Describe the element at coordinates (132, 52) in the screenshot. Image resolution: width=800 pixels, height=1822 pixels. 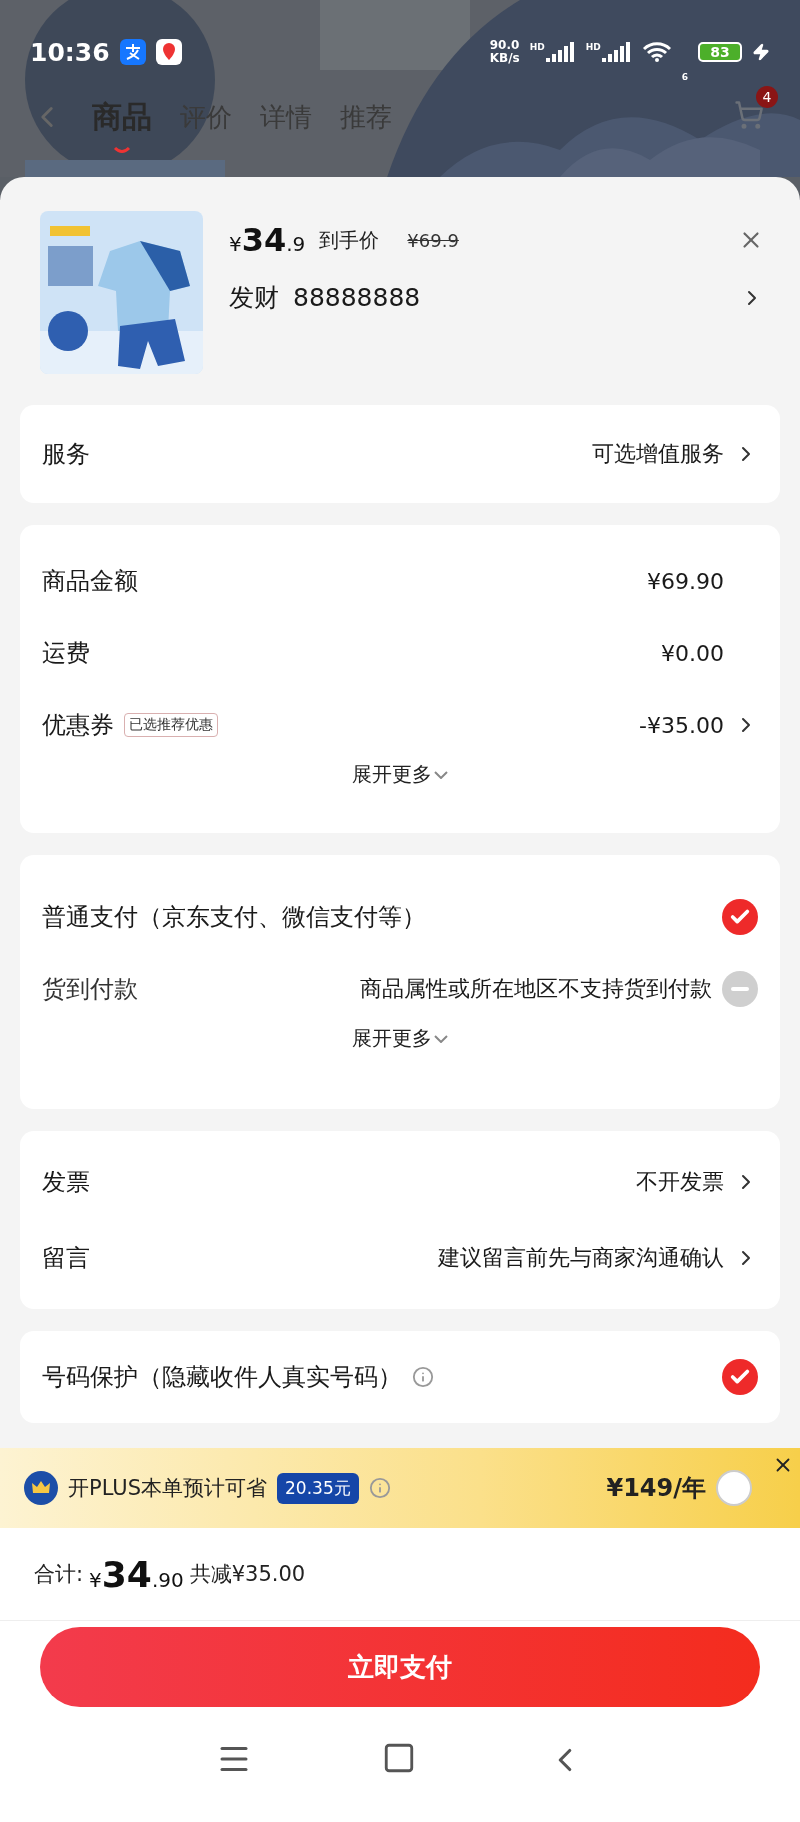
I see `app-icon` at that location.